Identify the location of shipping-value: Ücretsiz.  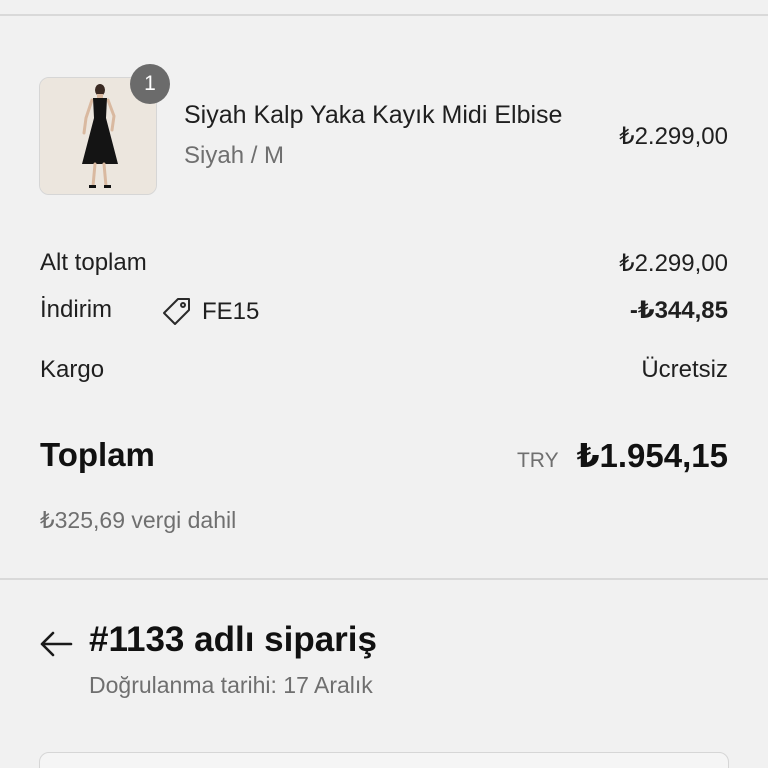
(684, 369).